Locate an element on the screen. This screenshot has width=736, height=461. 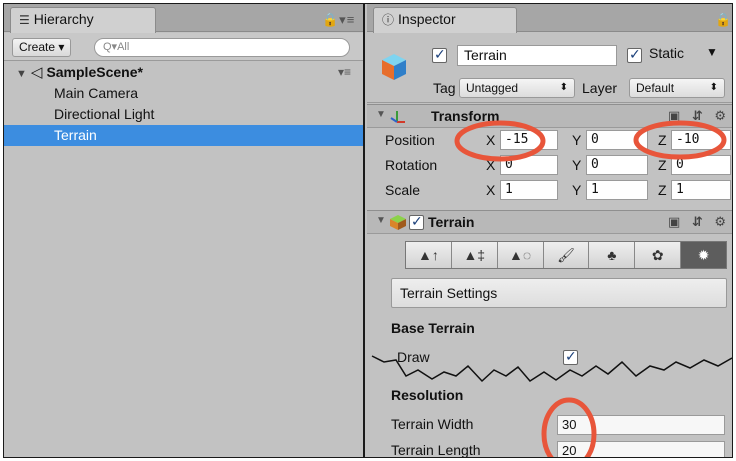
scene-row: ▼ ◁ SampleScene* ▾≡ is located at coordinates (183, 72).